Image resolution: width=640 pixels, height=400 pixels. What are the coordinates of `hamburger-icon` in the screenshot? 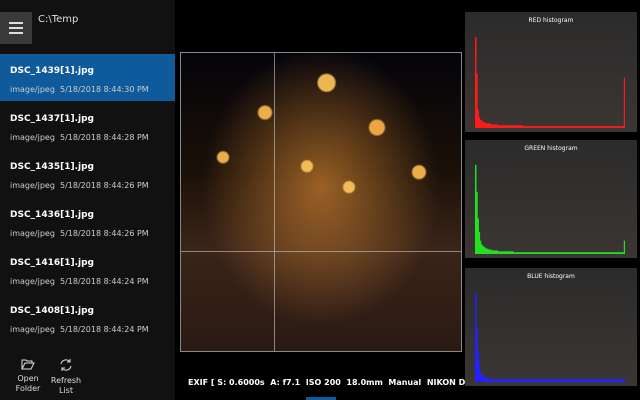 It's located at (16, 23).